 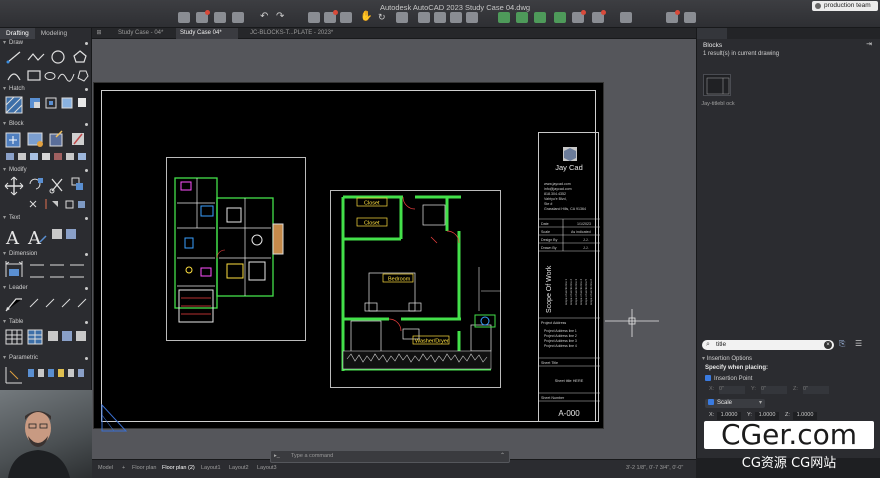 What do you see at coordinates (346, 17) in the screenshot?
I see `view-icon` at bounding box center [346, 17].